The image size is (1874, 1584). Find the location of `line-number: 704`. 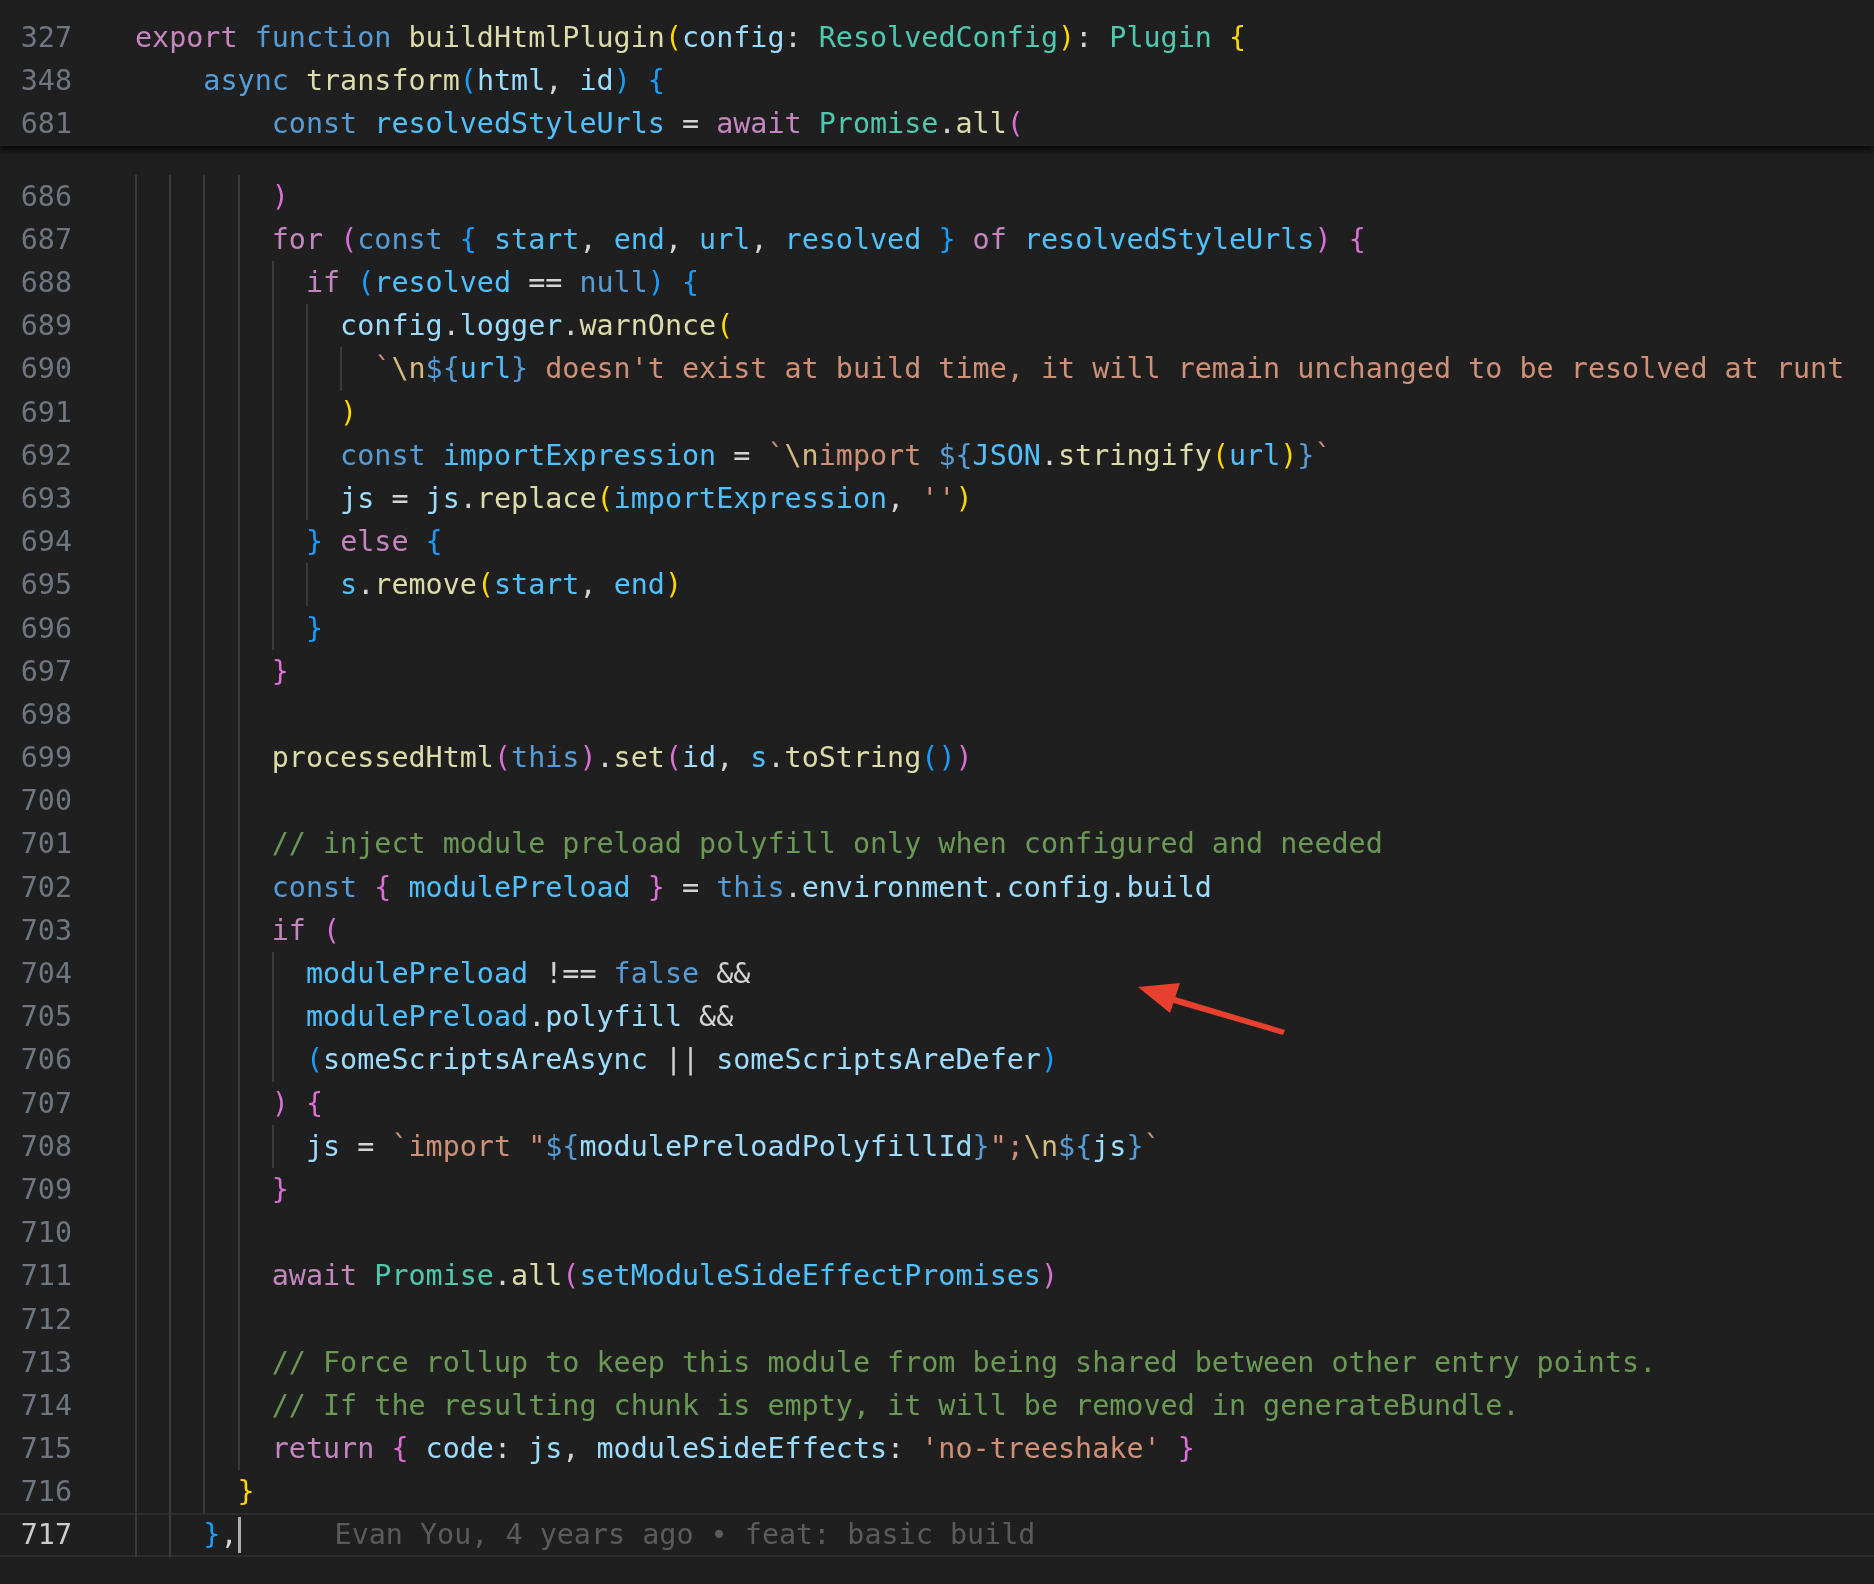

line-number: 704 is located at coordinates (45, 974).